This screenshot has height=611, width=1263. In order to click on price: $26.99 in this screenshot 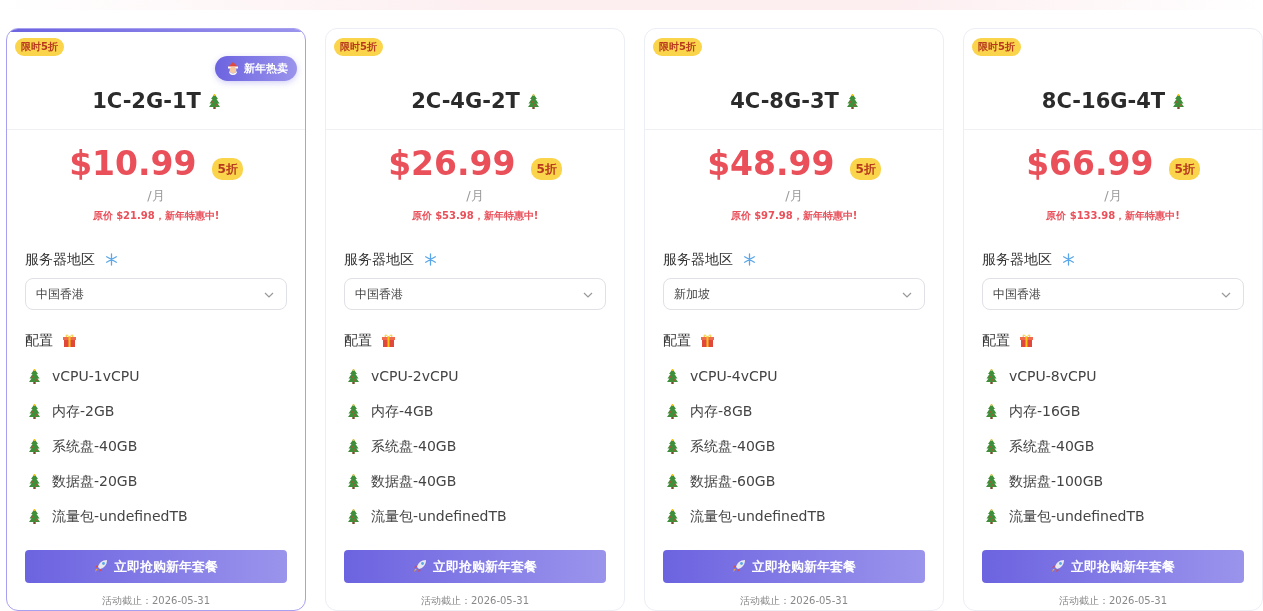, I will do `click(452, 164)`.